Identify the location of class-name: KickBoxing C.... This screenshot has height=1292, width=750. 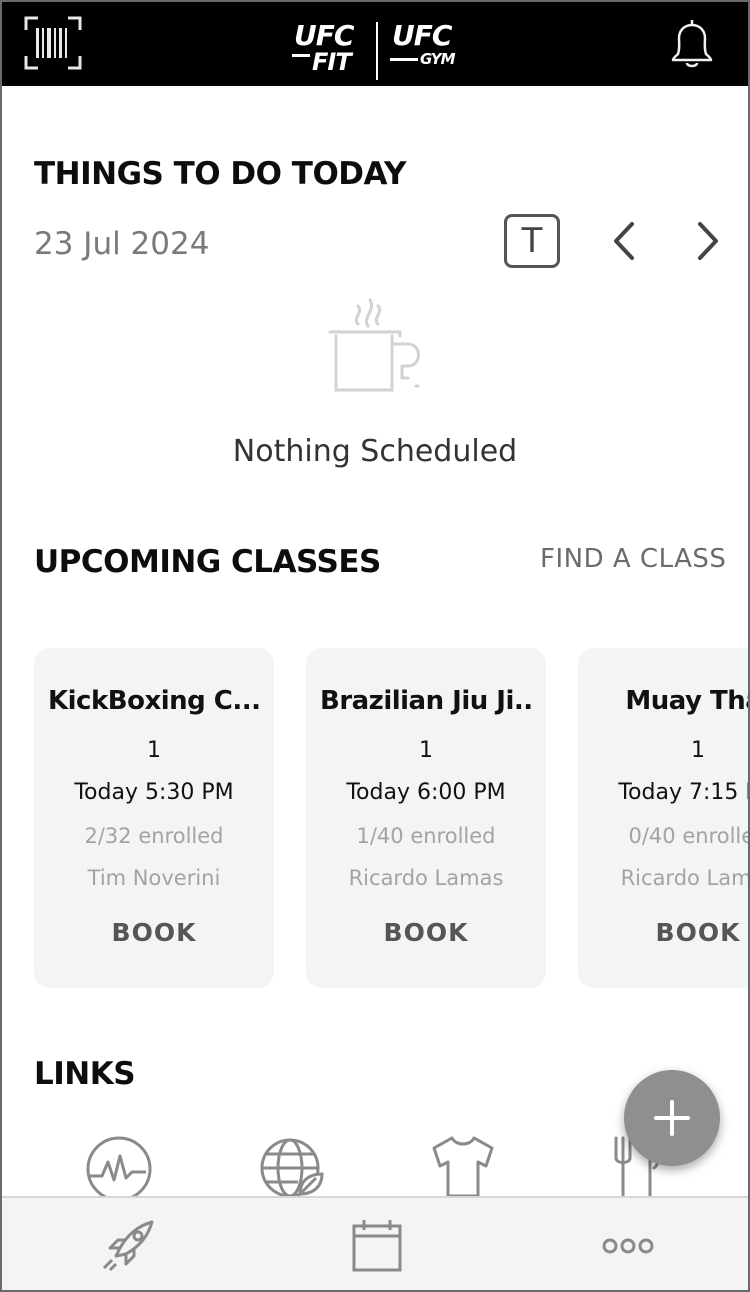
(154, 701).